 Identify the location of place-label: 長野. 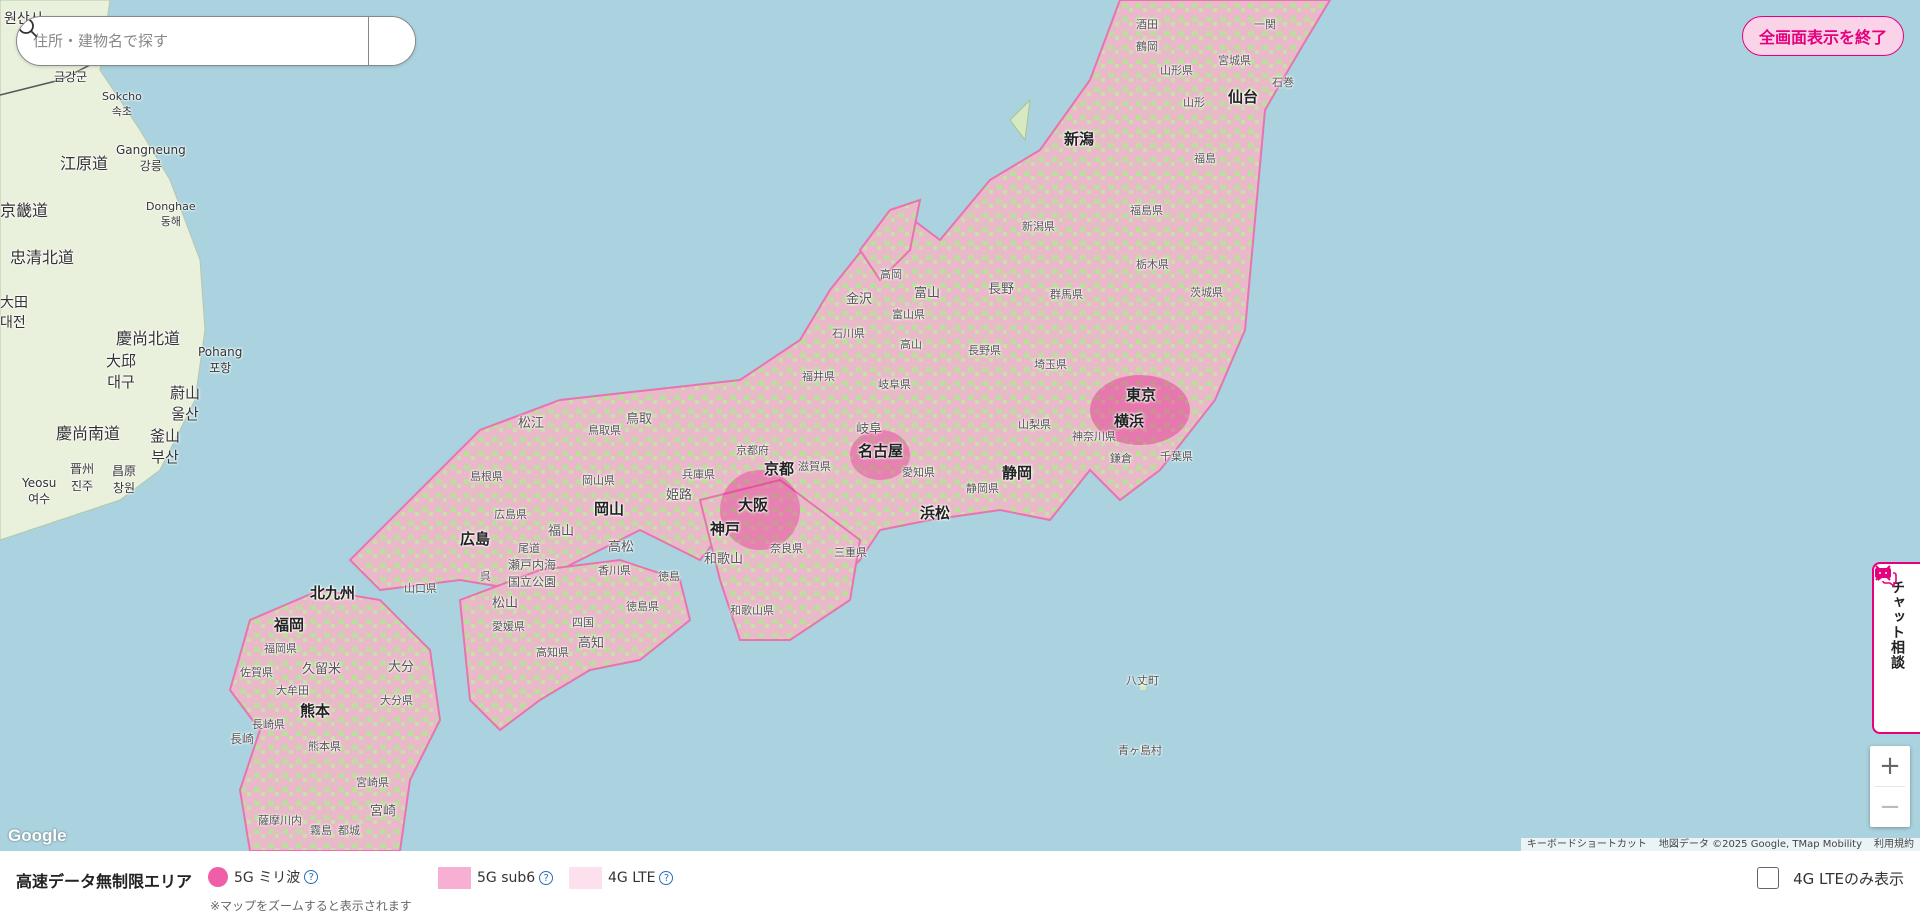
(1001, 289).